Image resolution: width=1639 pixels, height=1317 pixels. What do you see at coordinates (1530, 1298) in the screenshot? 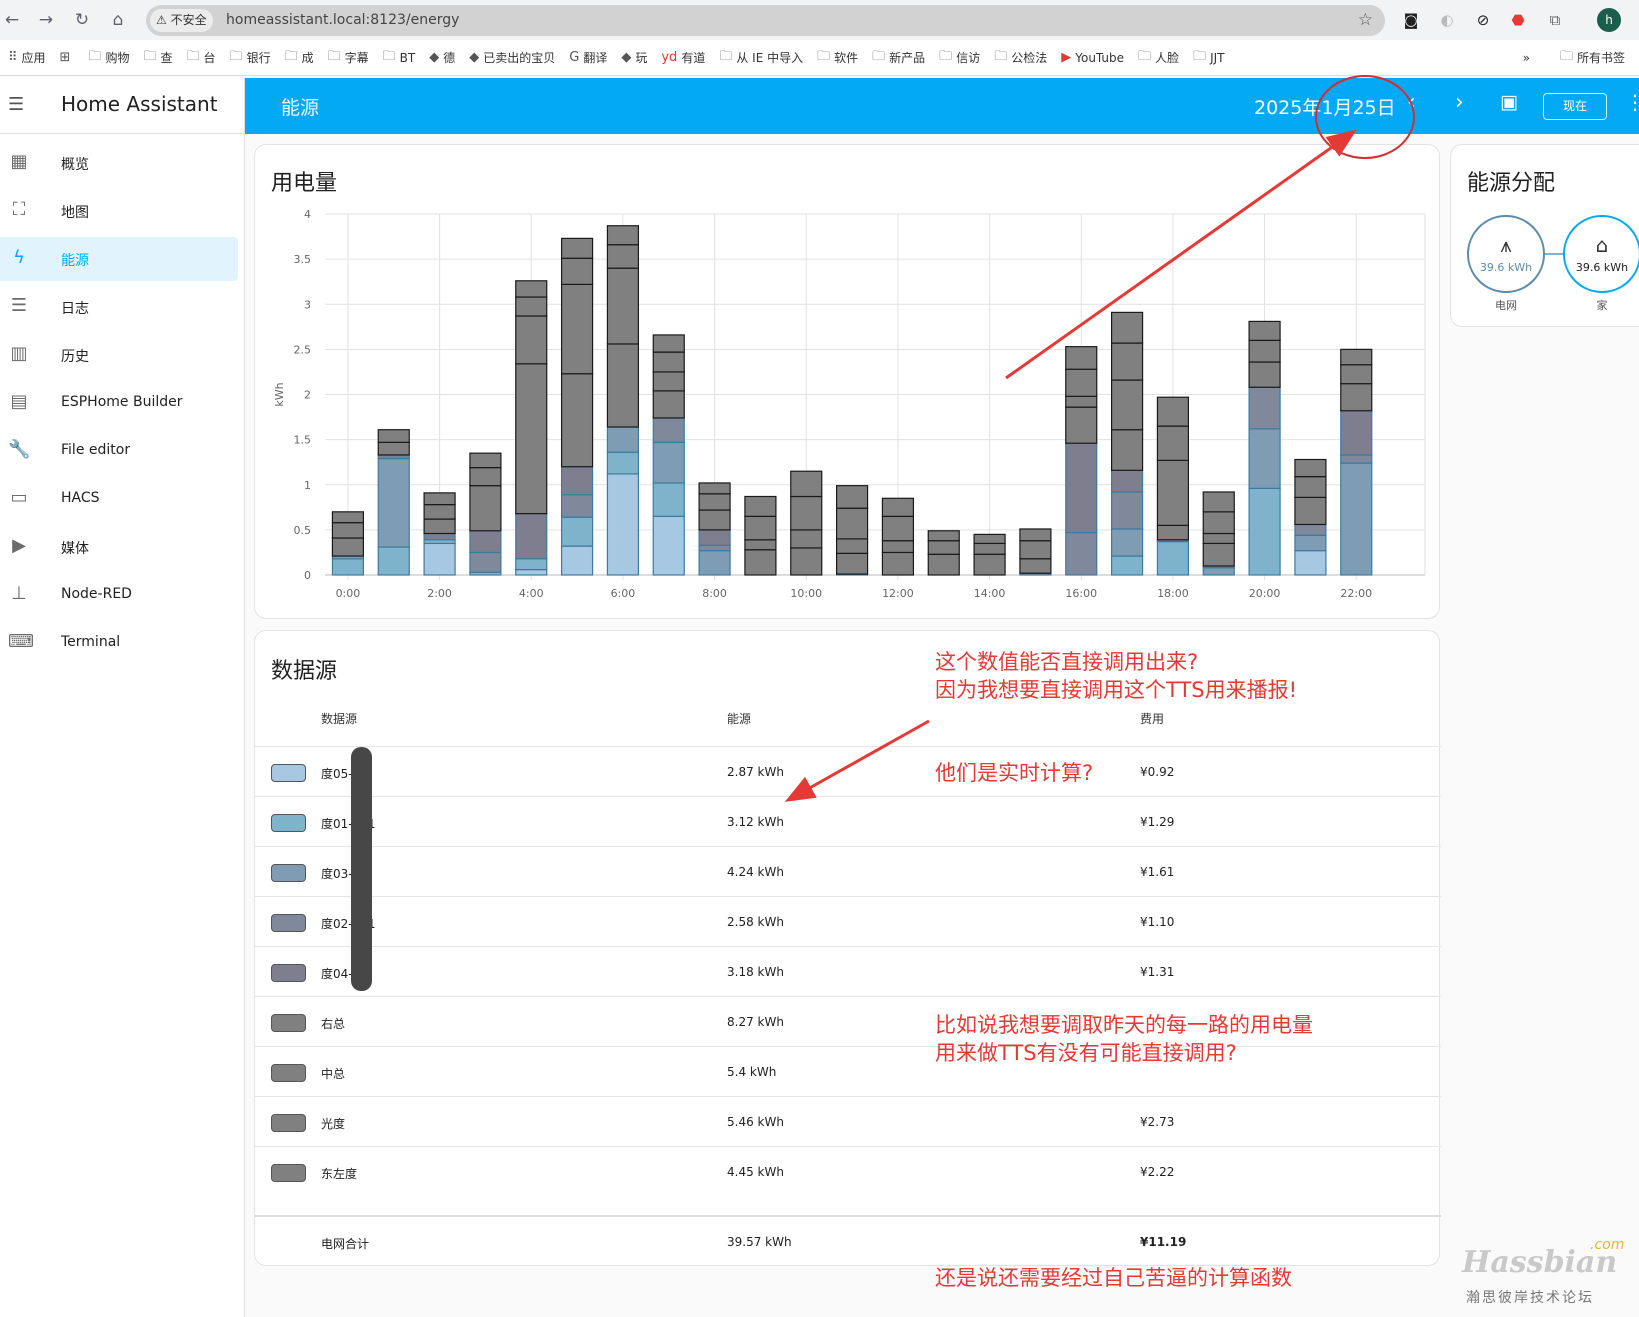
I see `watermark-subtitle: 瀚思彼岸技术论坛` at bounding box center [1530, 1298].